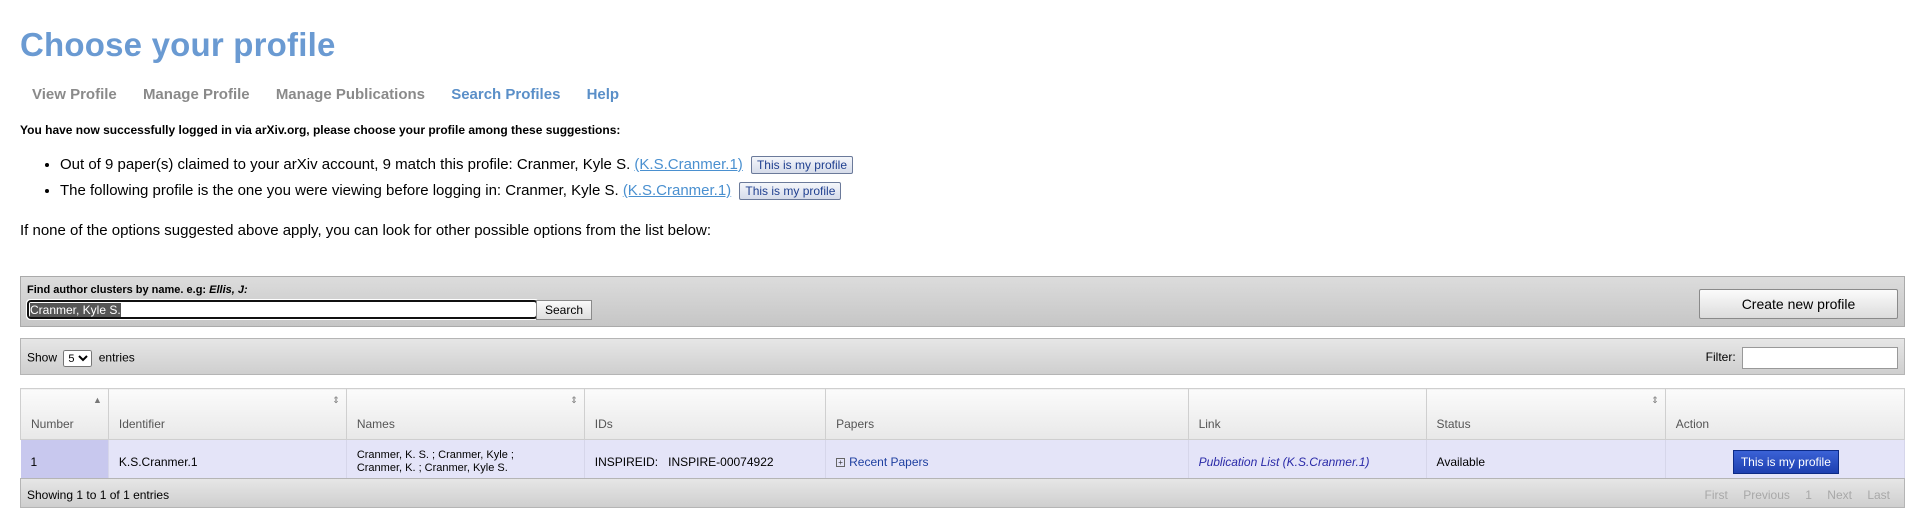  What do you see at coordinates (1716, 495) in the screenshot?
I see `pager-first: First` at bounding box center [1716, 495].